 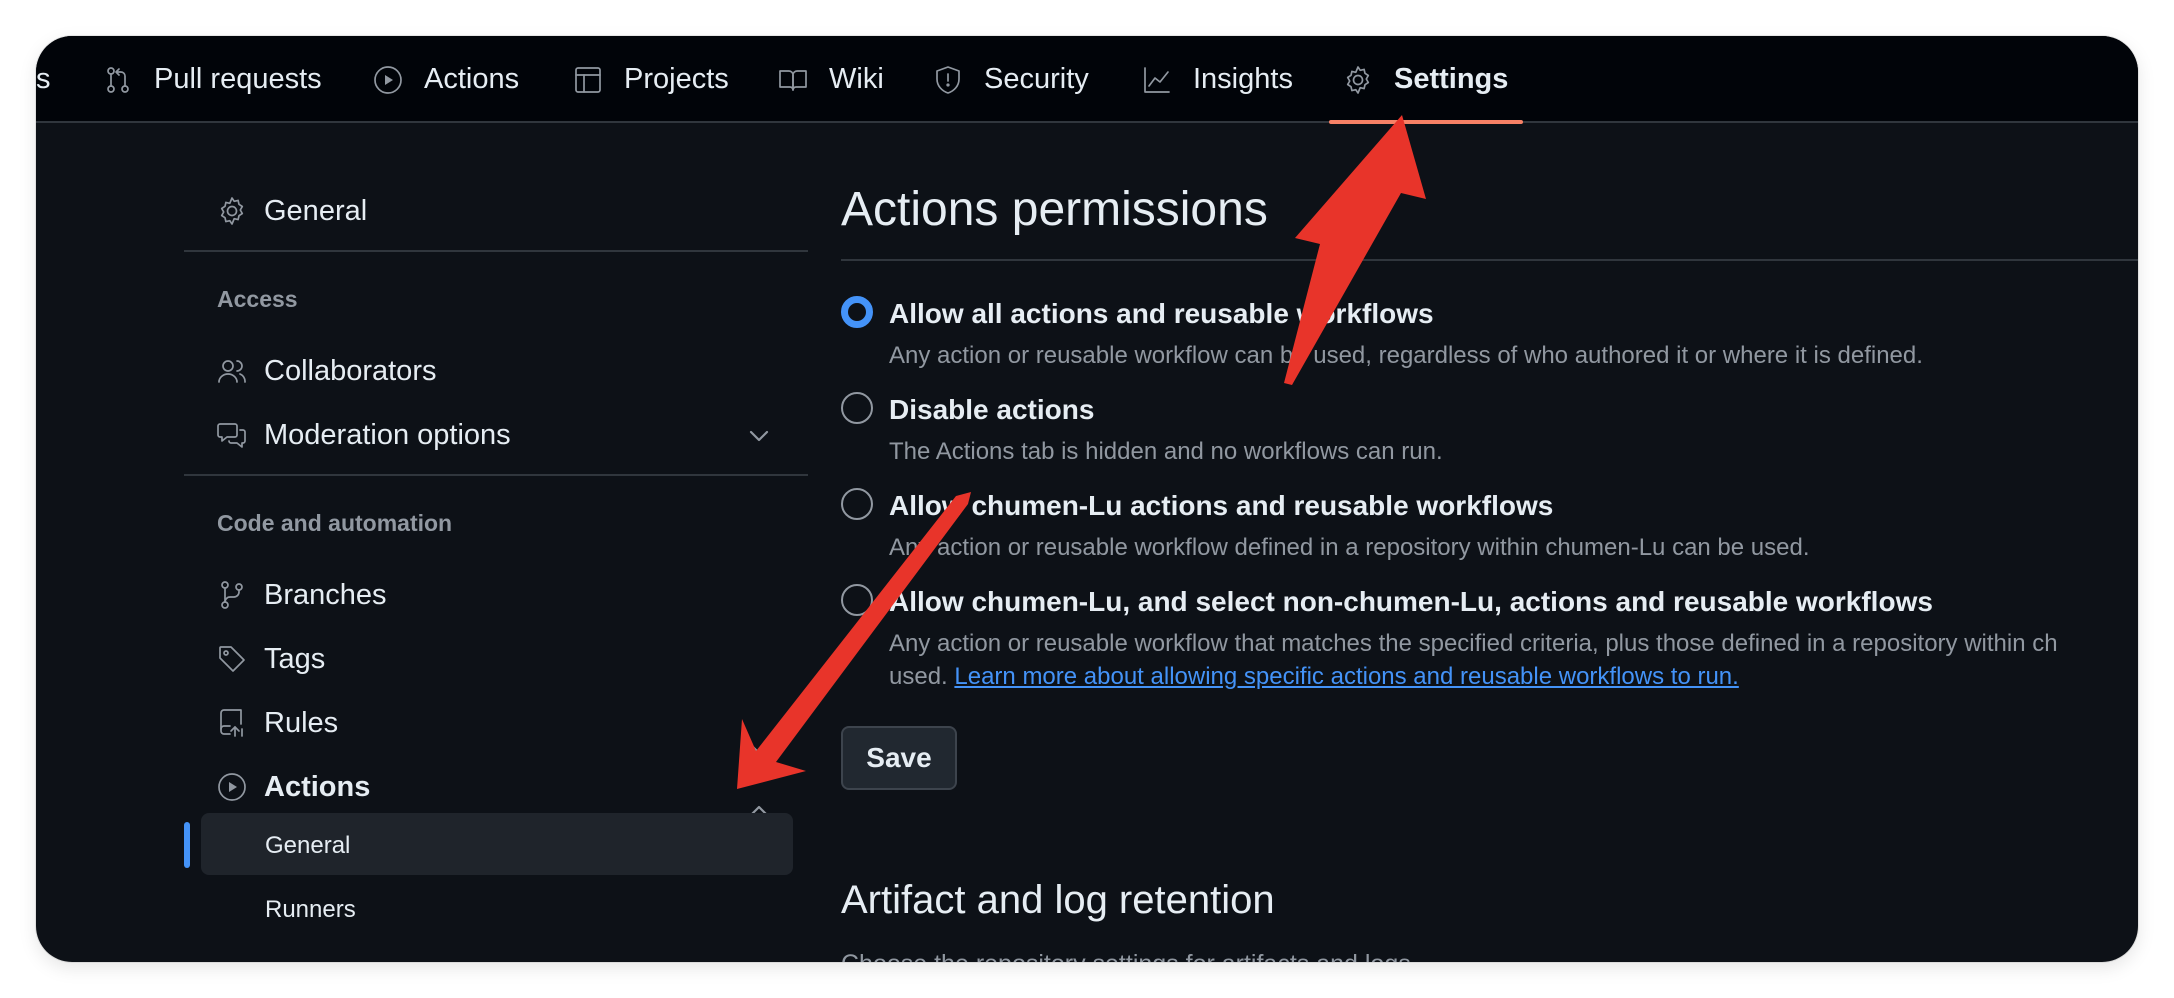 I want to click on tab-security: Security, so click(x=1010, y=79).